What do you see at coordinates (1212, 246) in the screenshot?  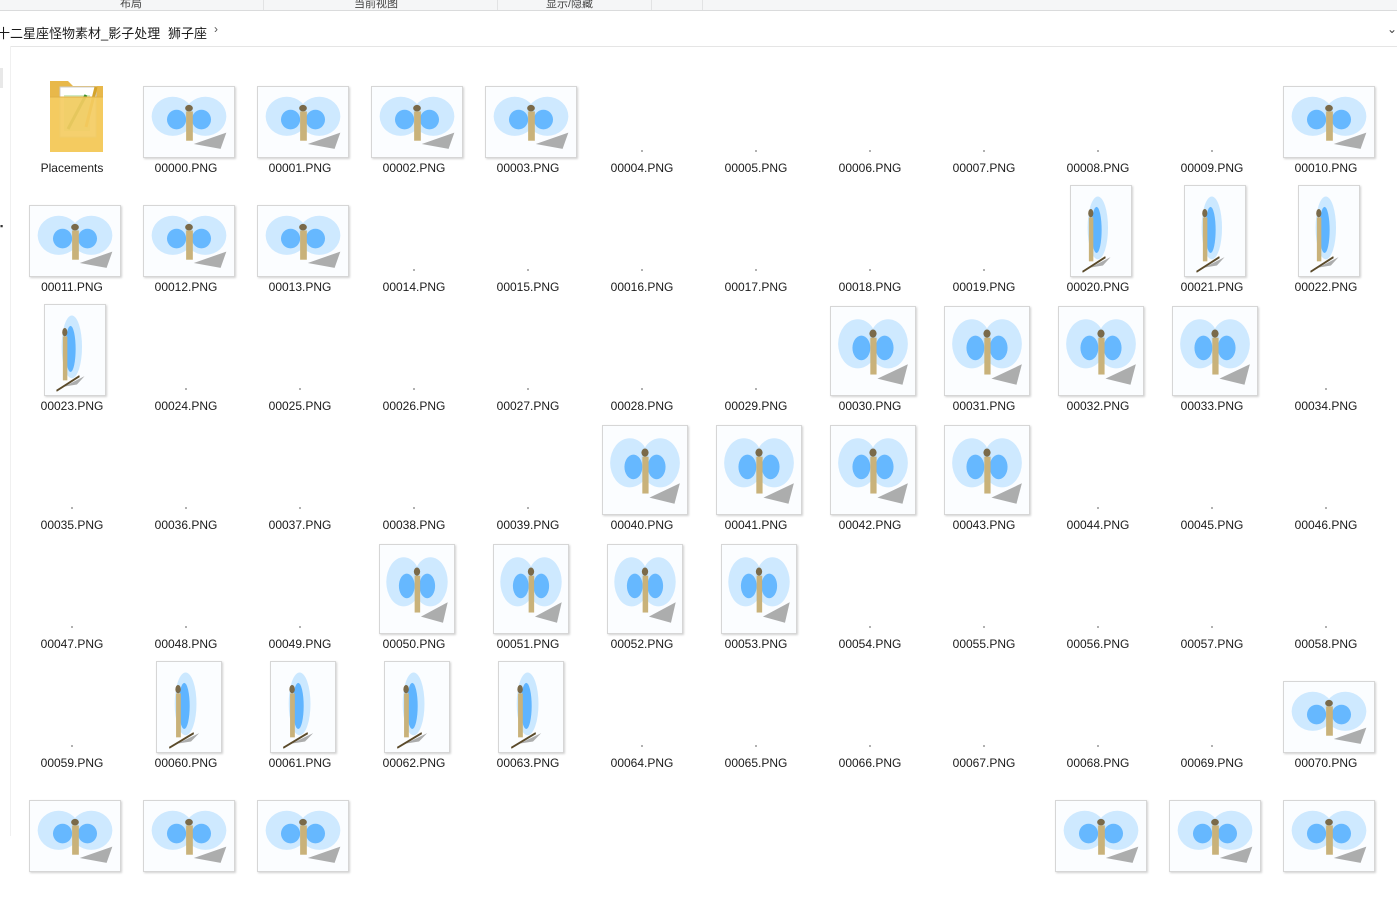 I see `file-item: 00021.PNG` at bounding box center [1212, 246].